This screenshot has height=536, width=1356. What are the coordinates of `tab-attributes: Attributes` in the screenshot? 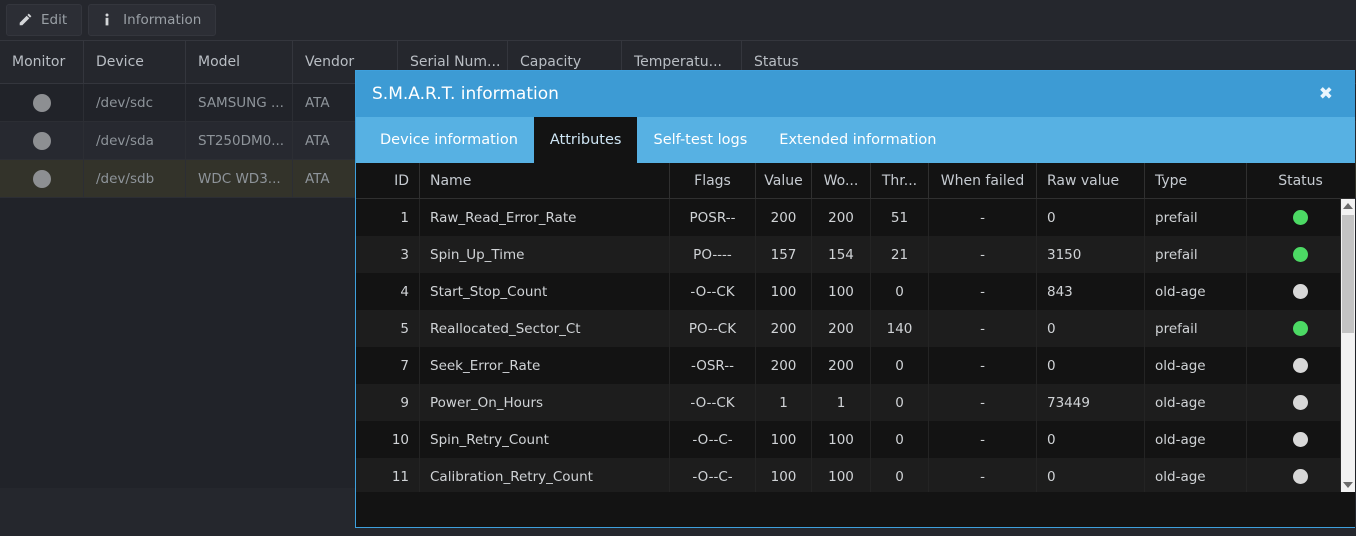 It's located at (585, 140).